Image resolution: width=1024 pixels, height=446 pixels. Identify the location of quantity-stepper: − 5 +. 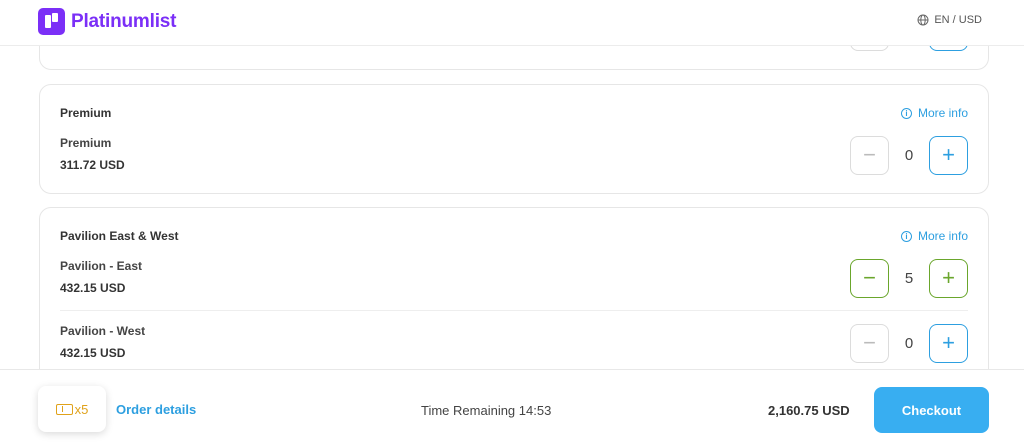
(909, 278).